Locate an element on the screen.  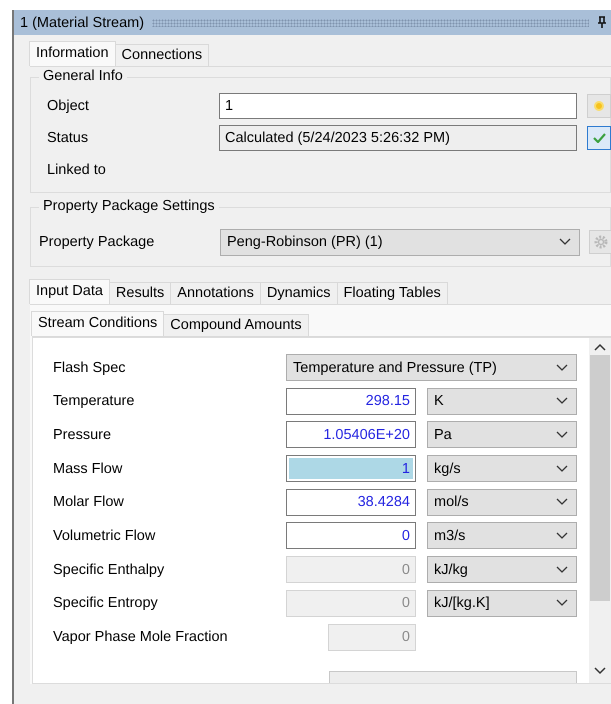
unit-dropdown: K is located at coordinates (502, 401).